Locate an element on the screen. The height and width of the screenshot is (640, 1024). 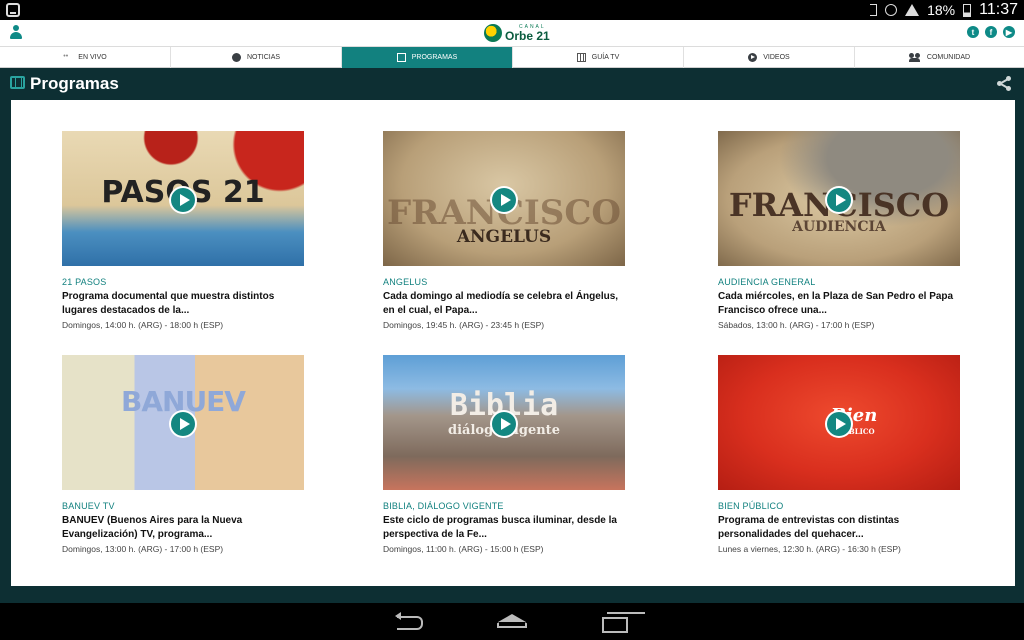
program-category: 21 PASOS is located at coordinates (183, 282).